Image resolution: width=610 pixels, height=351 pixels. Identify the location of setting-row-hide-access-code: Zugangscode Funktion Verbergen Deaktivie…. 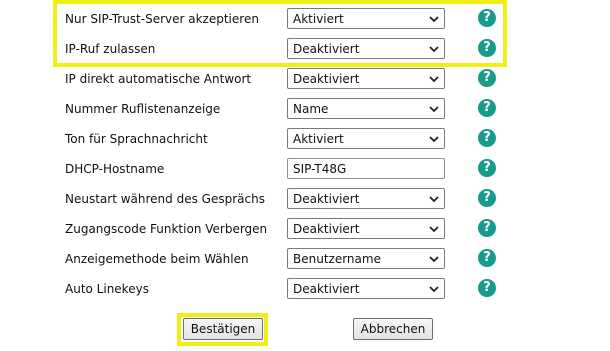
(305, 230).